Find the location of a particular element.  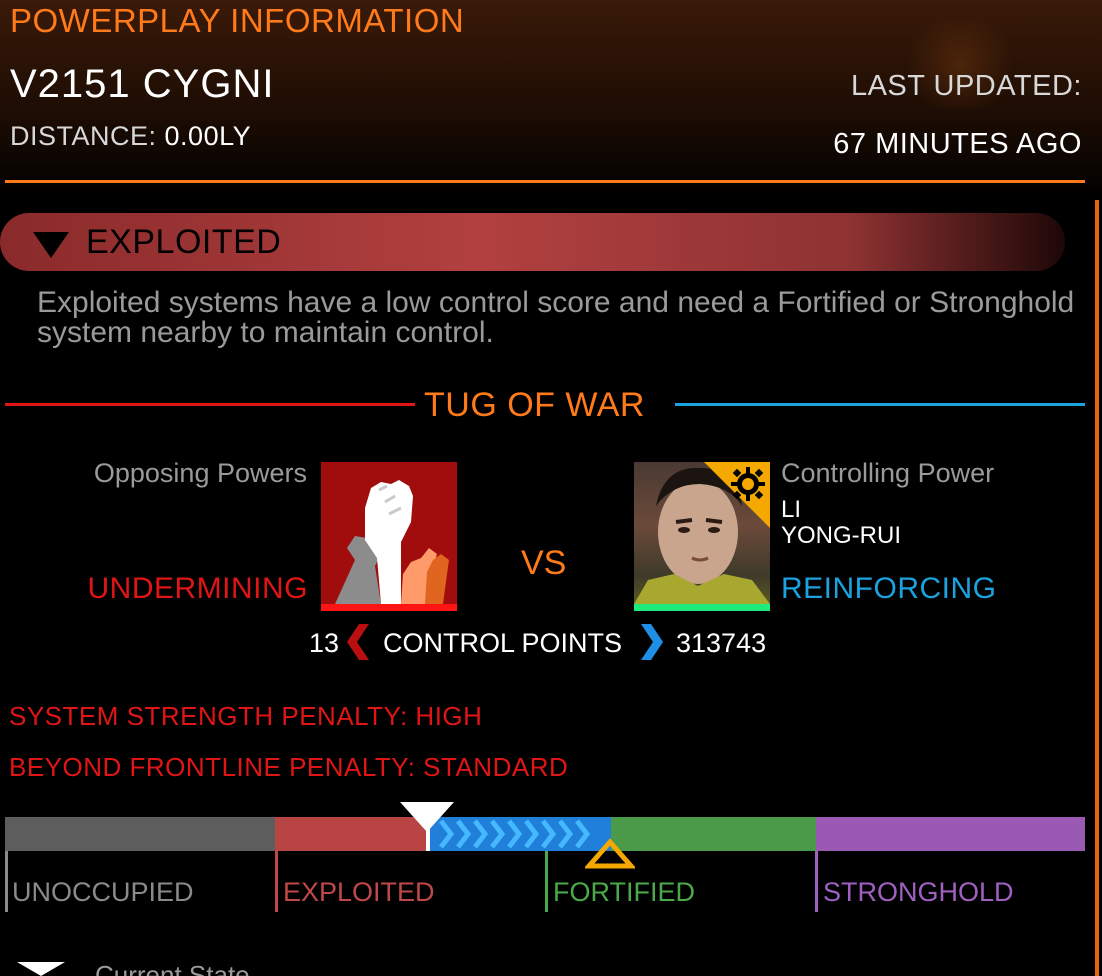

tier-stronghold-segment is located at coordinates (950, 834).